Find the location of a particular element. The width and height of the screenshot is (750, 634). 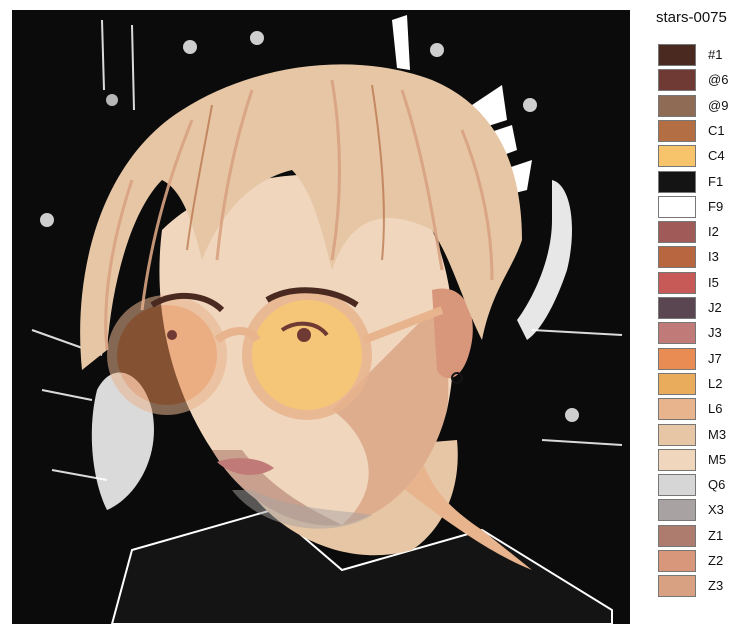

palette-entry: J2 is located at coordinates (704, 308).